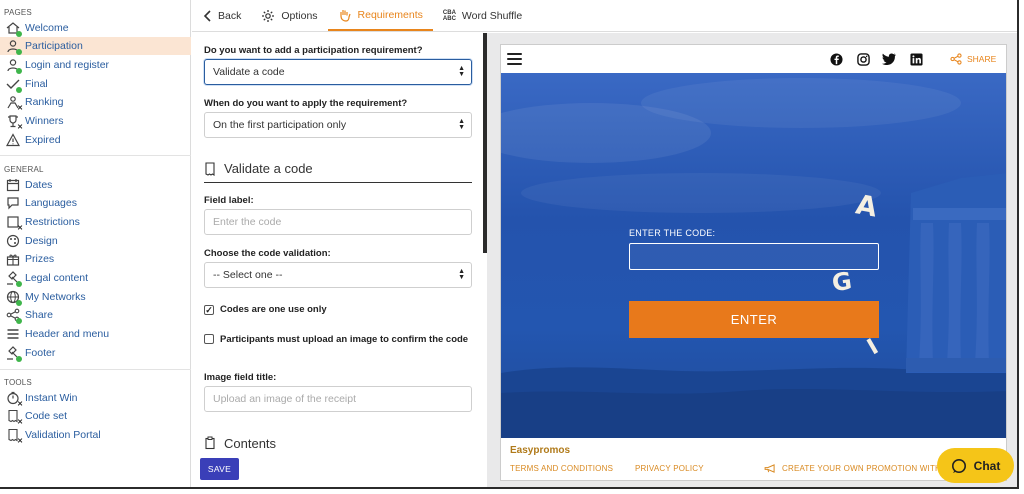 Image resolution: width=1024 pixels, height=494 pixels. I want to click on back-button: Back, so click(221, 15).